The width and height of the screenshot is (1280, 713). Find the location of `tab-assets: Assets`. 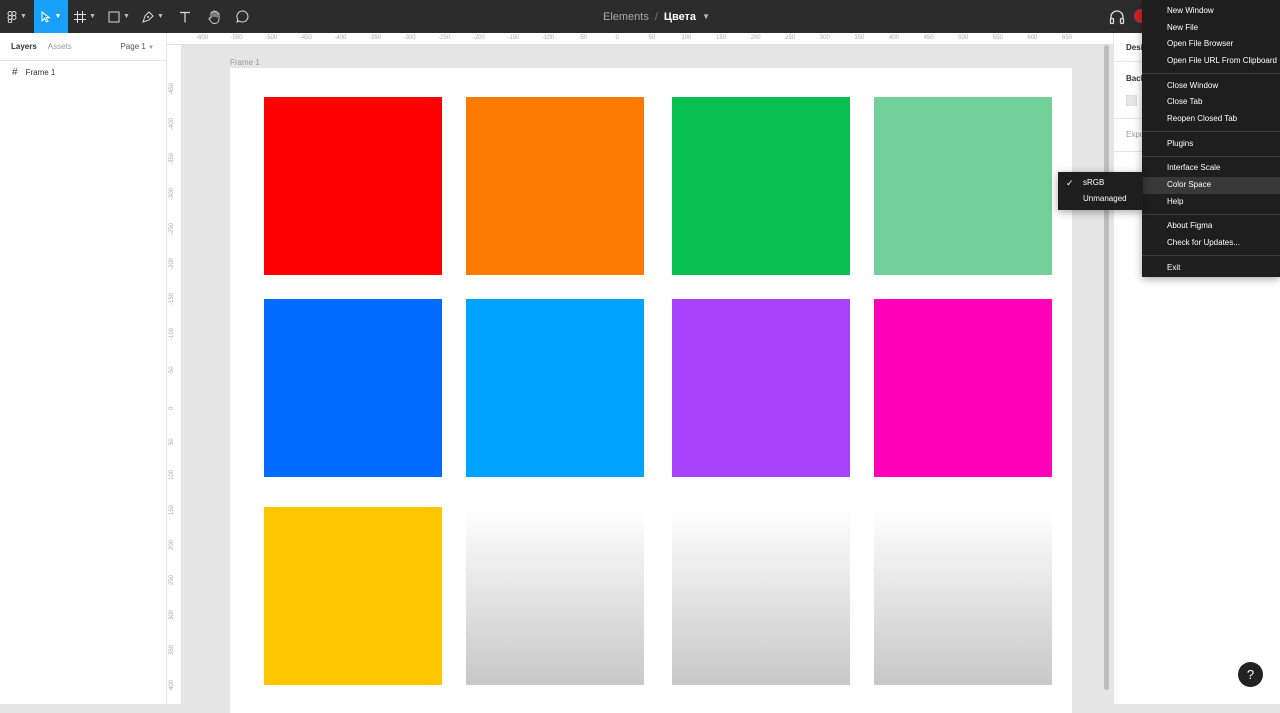

tab-assets: Assets is located at coordinates (60, 46).